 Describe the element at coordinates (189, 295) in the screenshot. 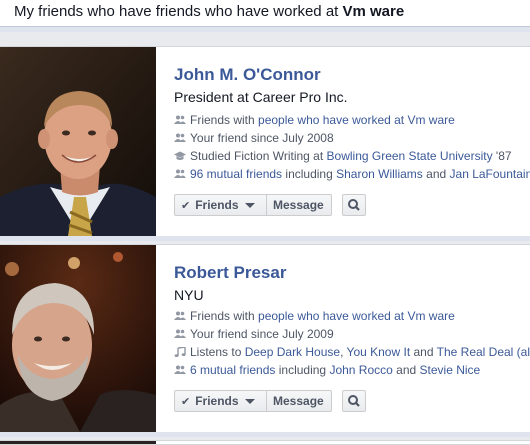

I see `profile-subtitle: NYU` at that location.